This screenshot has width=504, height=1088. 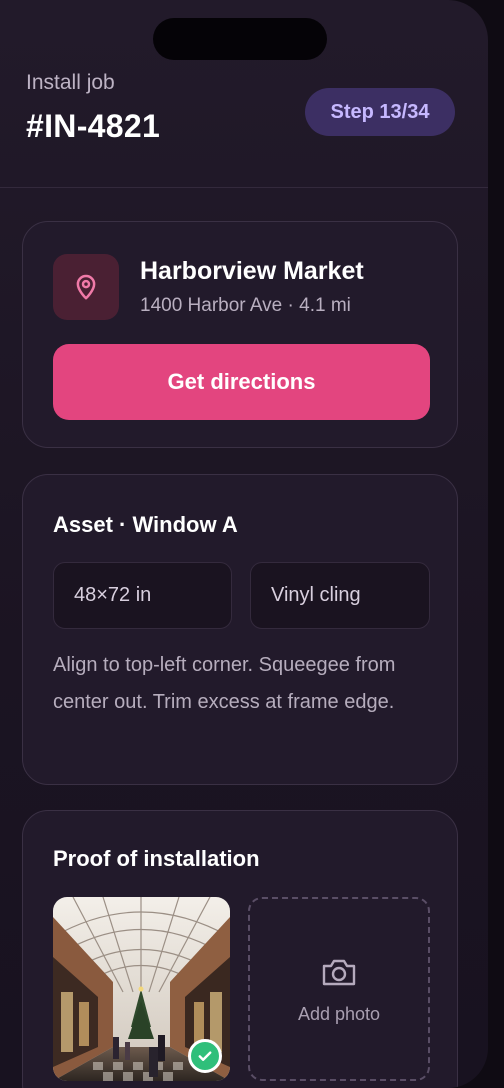 What do you see at coordinates (86, 287) in the screenshot?
I see `map-pin-icon` at bounding box center [86, 287].